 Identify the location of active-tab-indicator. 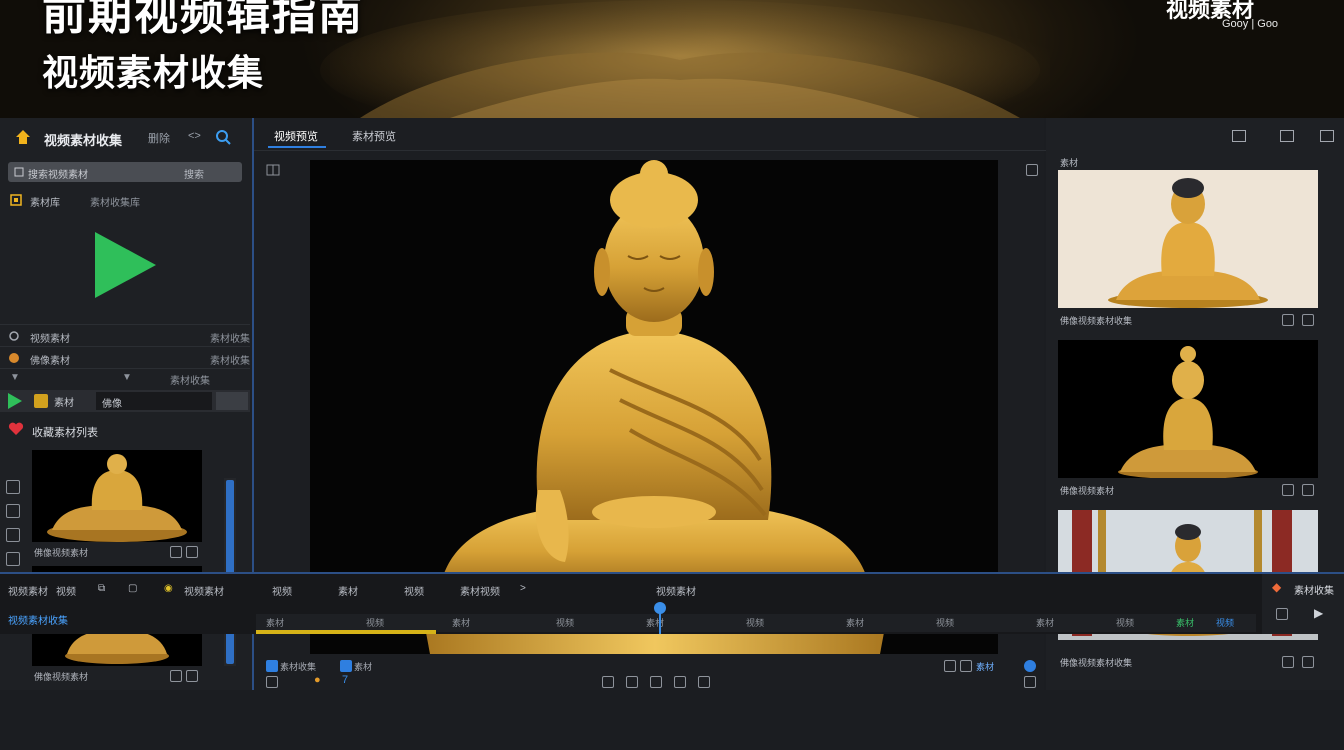
(297, 147).